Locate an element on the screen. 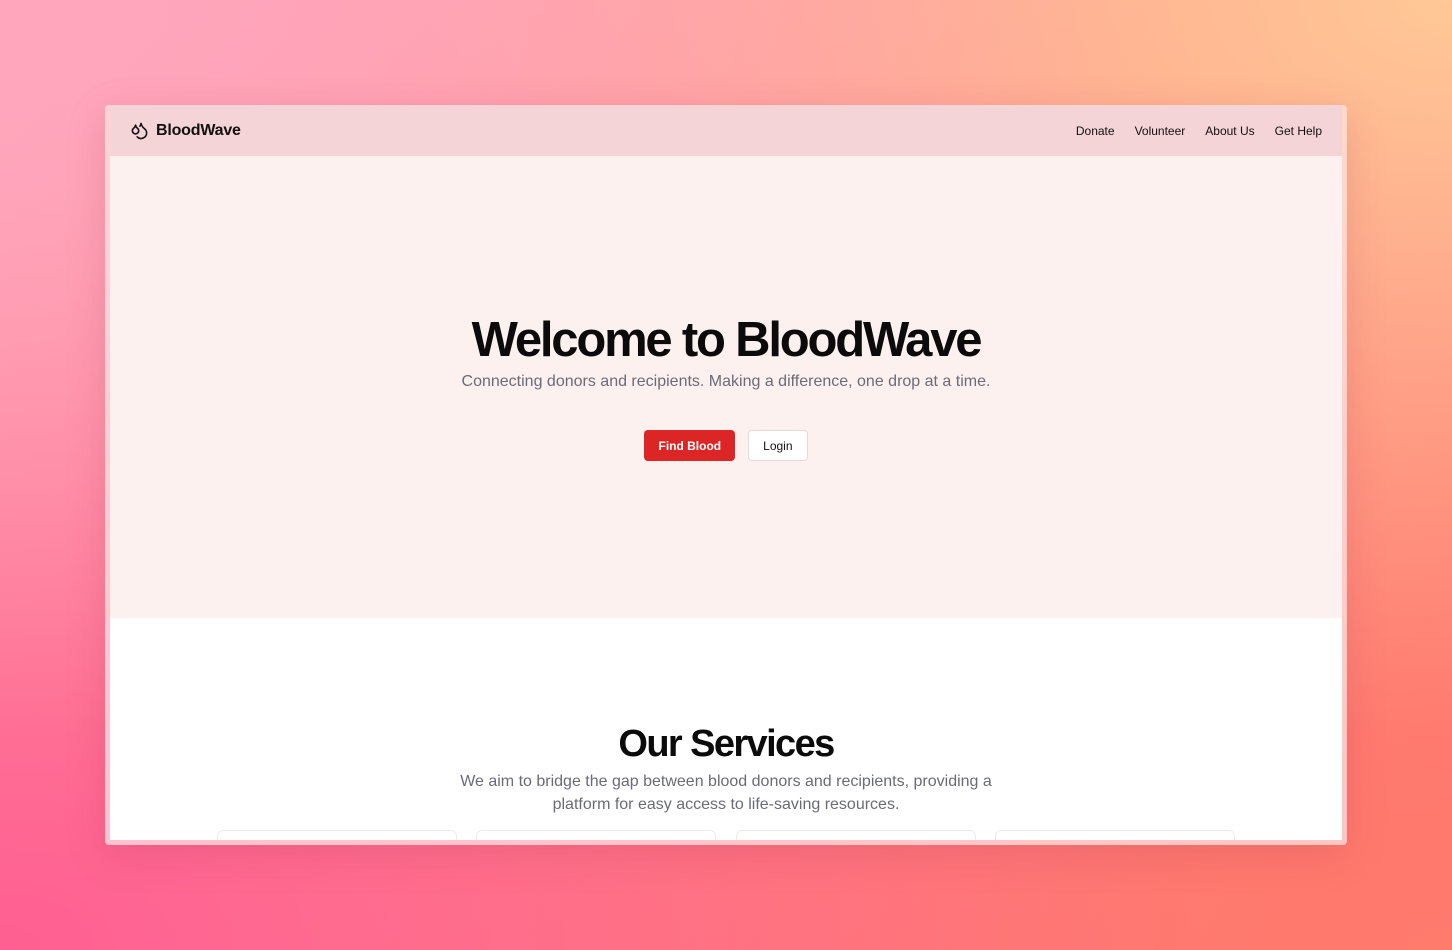 Image resolution: width=1452 pixels, height=950 pixels. services-title: Our Services is located at coordinates (726, 744).